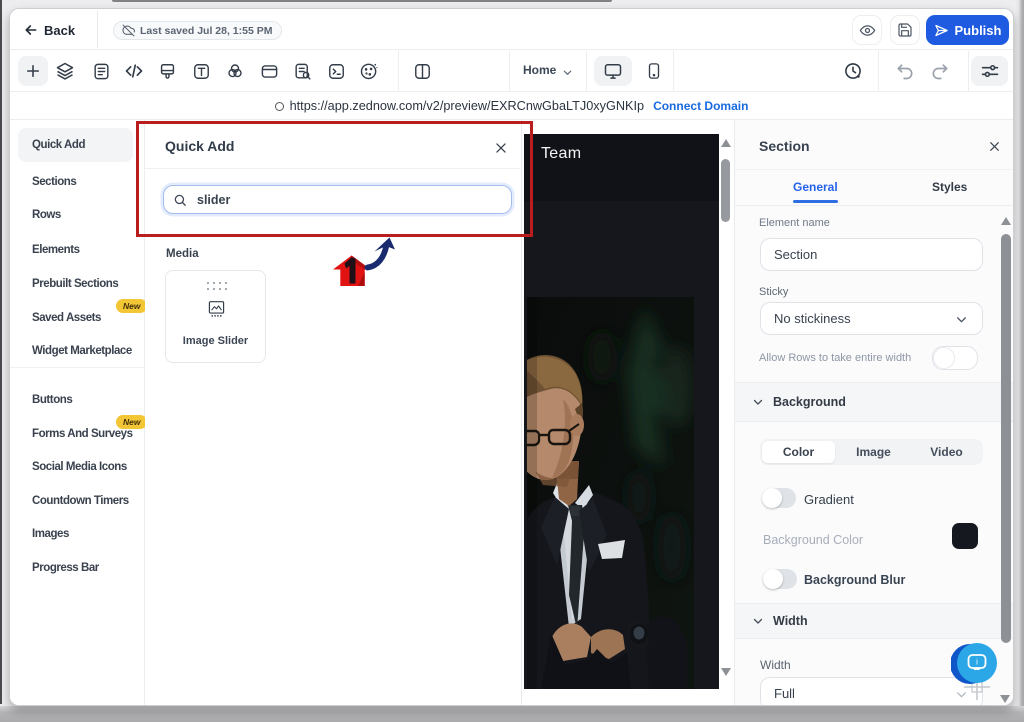 This screenshot has height=722, width=1024. What do you see at coordinates (977, 662) in the screenshot?
I see `svg-text: i` at bounding box center [977, 662].